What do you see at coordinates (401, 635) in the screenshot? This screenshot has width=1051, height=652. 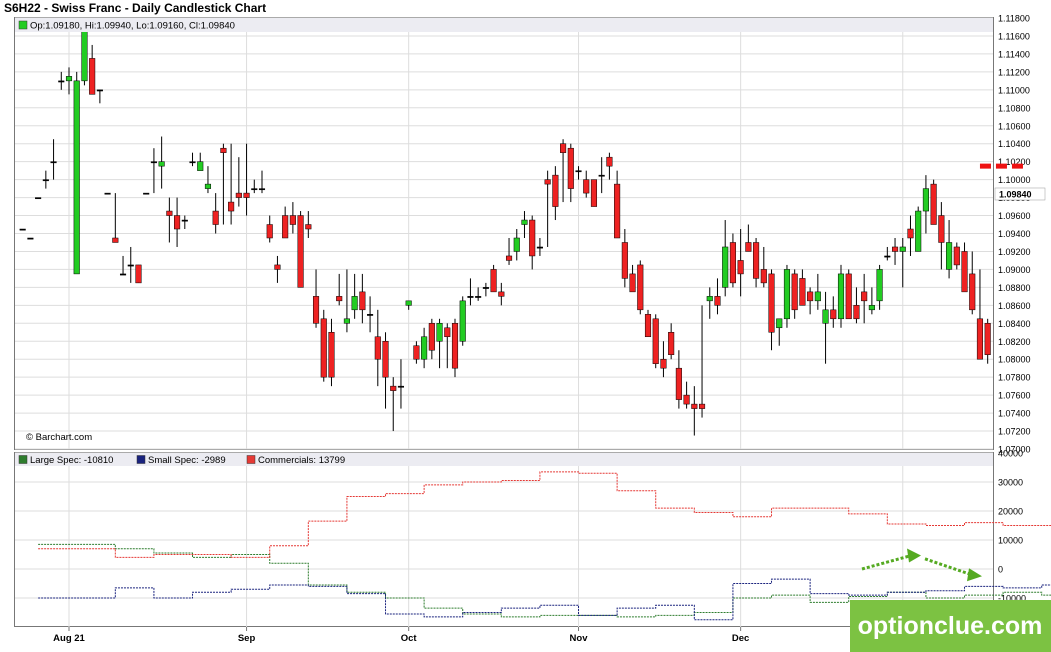 I see `x-axis: Aug 21 Sep Oct Nov Dec` at bounding box center [401, 635].